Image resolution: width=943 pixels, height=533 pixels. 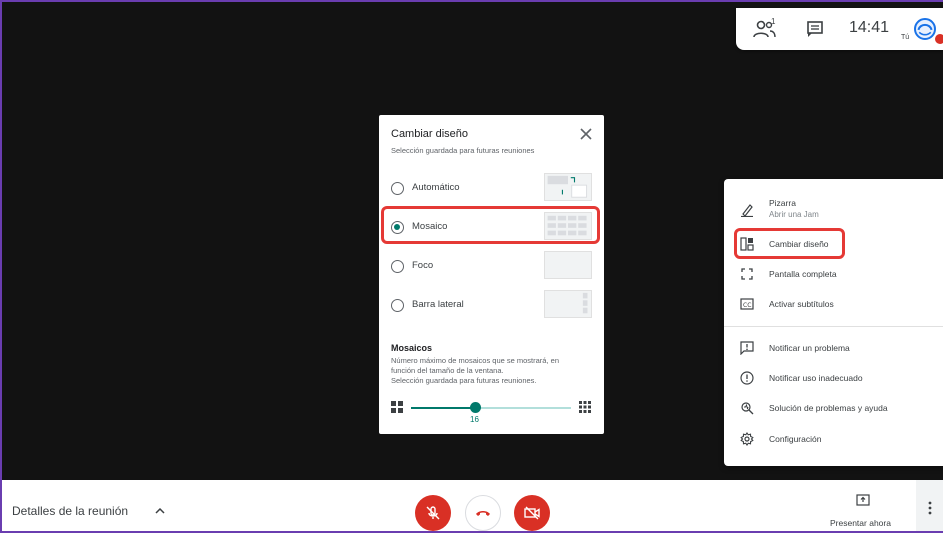 What do you see at coordinates (939, 39) in the screenshot?
I see `status-dot` at bounding box center [939, 39].